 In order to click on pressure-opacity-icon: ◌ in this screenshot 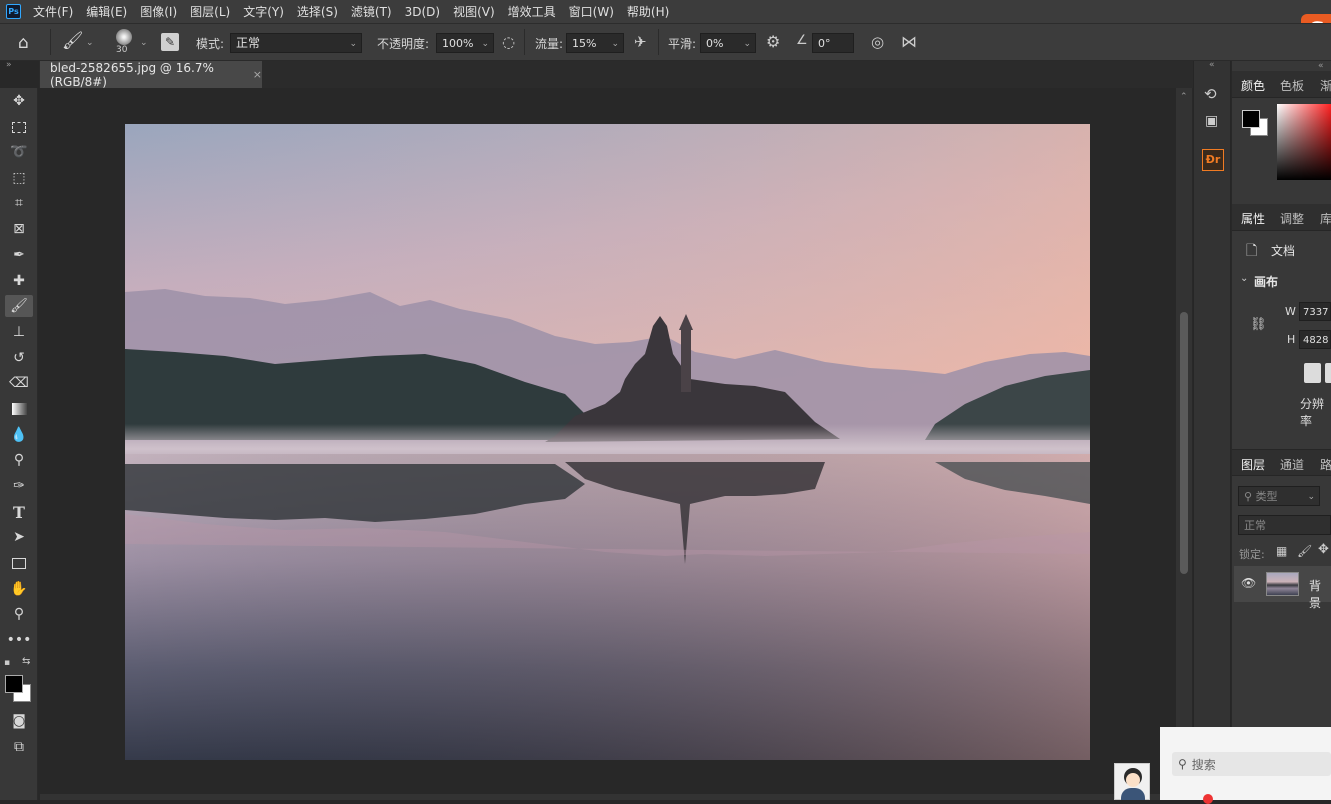, I will do `click(508, 42)`.